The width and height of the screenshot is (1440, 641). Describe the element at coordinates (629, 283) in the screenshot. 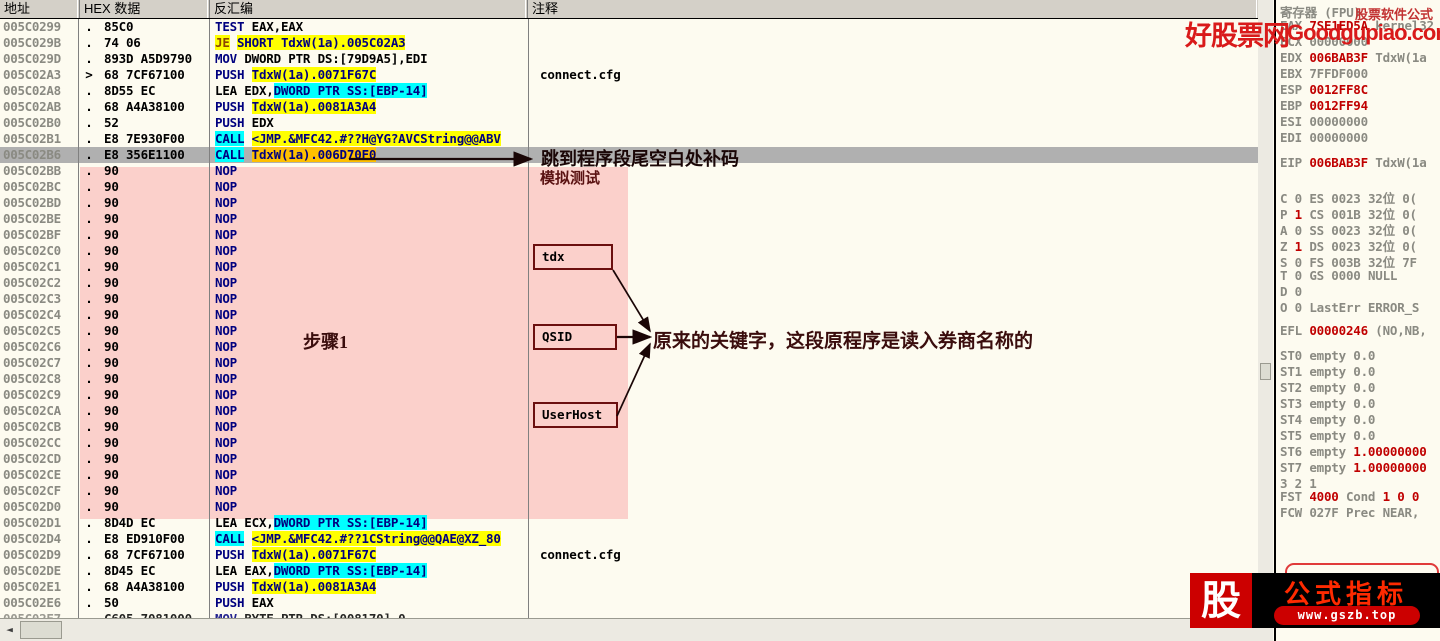

I see `instruction-row: 005C02C2. 90 NOP` at that location.